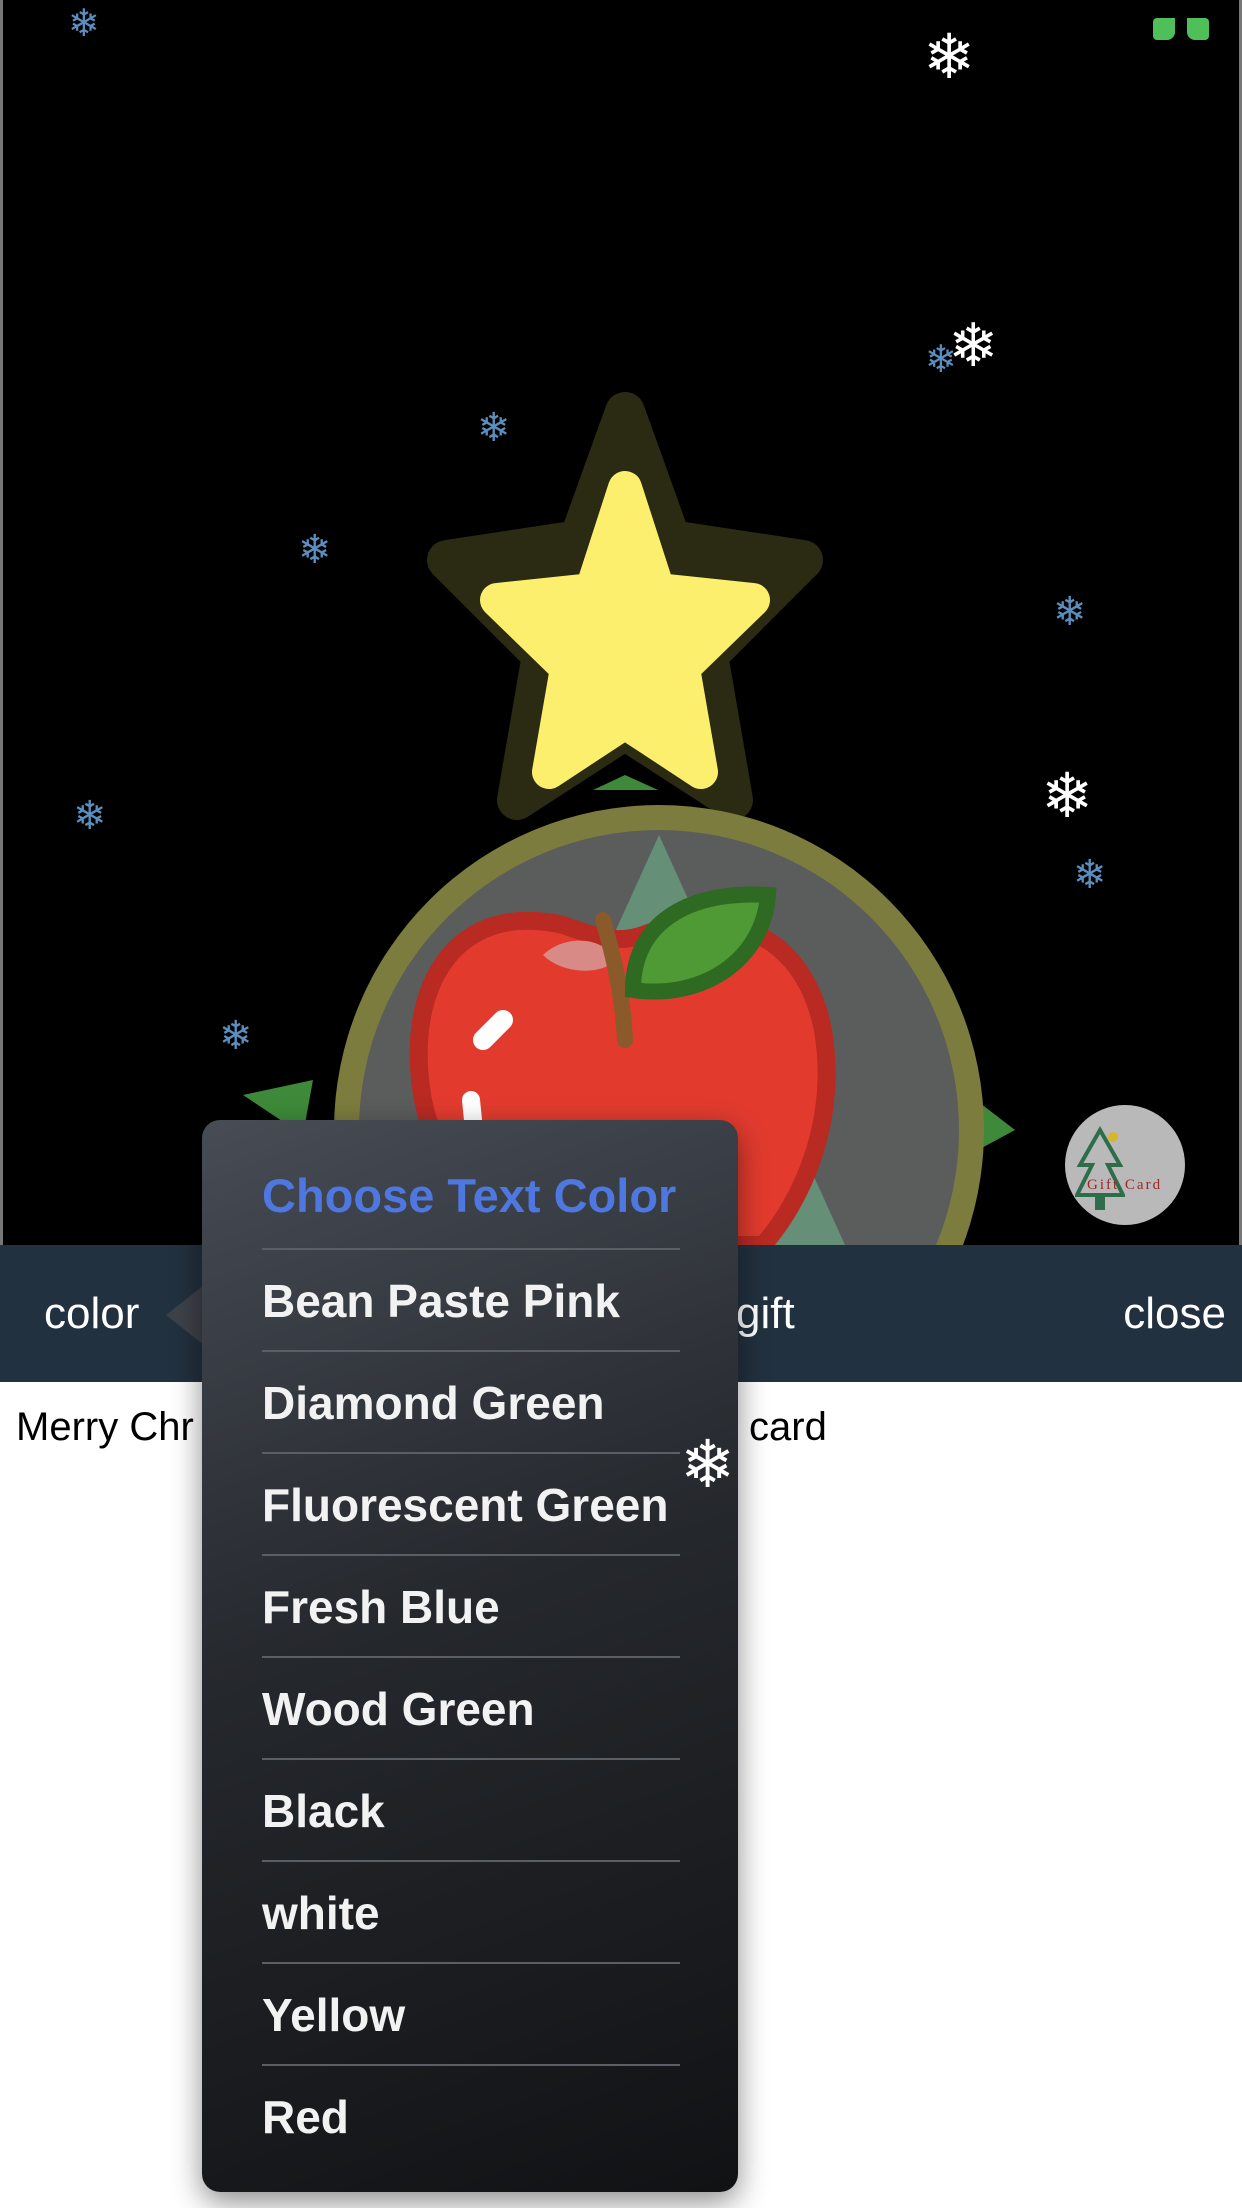  I want to click on gift-card-label: Gift Card, so click(1125, 1185).